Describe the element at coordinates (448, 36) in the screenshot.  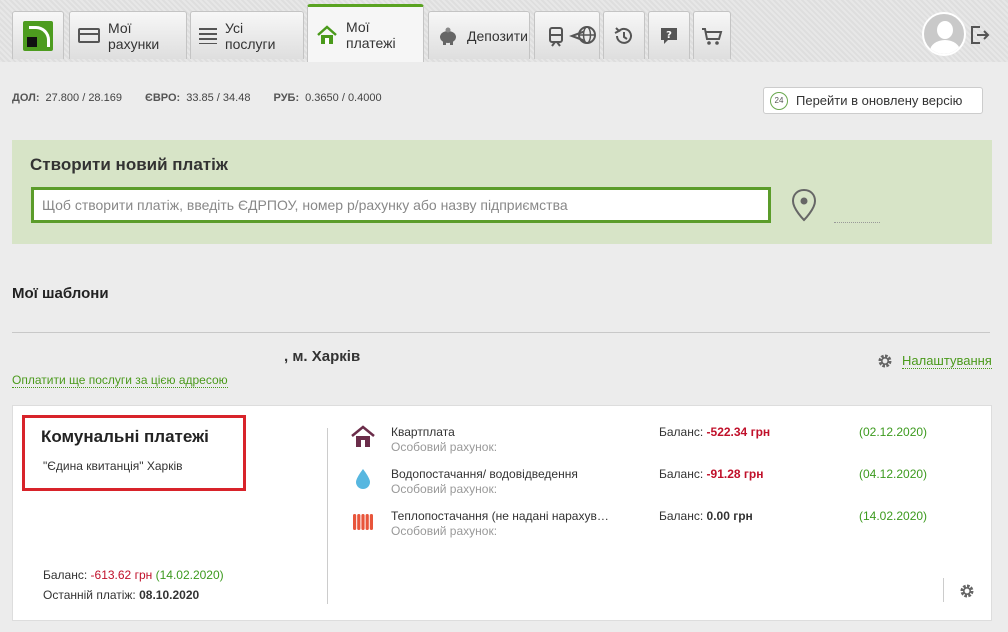
I see `piggy-bank-icon` at that location.